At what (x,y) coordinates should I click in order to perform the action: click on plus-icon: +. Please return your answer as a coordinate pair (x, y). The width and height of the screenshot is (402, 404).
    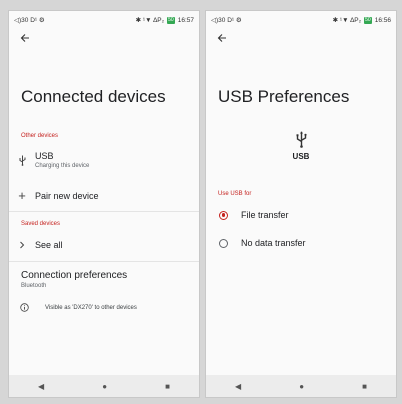
    Looking at the image, I should click on (22, 195).